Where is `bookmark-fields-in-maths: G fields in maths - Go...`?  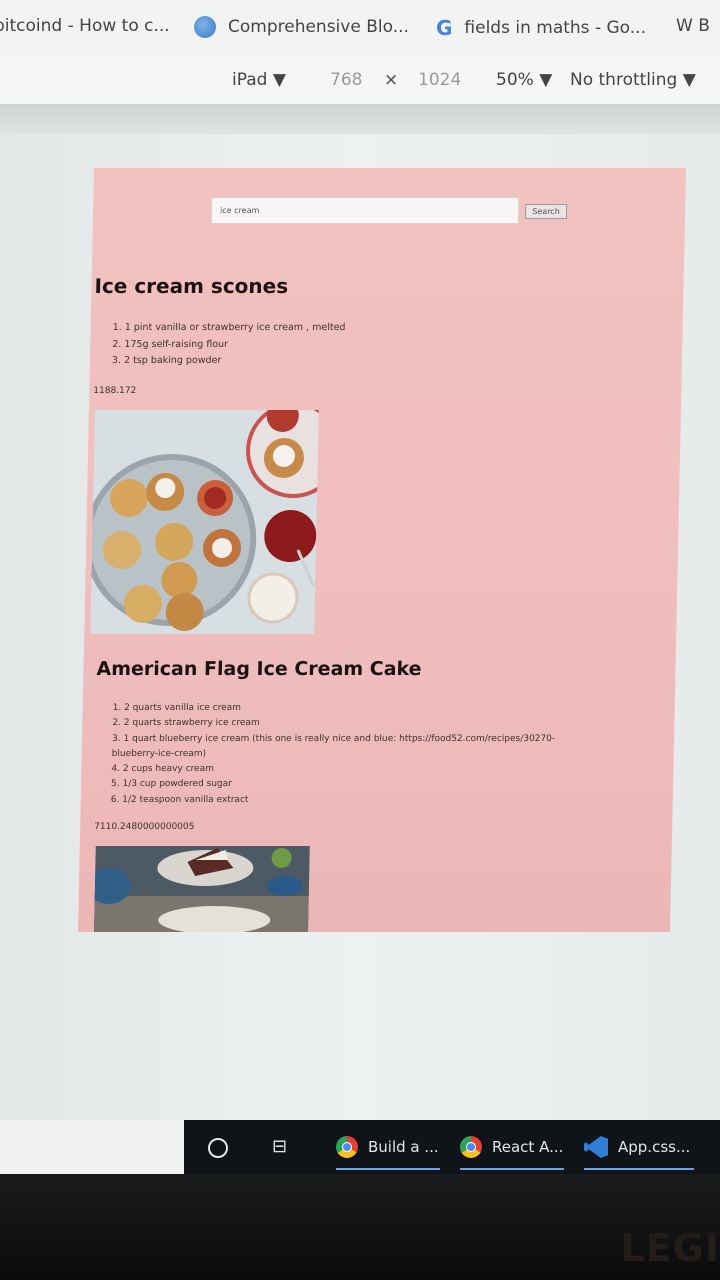
bookmark-fields-in-maths: G fields in maths - Go... is located at coordinates (541, 28).